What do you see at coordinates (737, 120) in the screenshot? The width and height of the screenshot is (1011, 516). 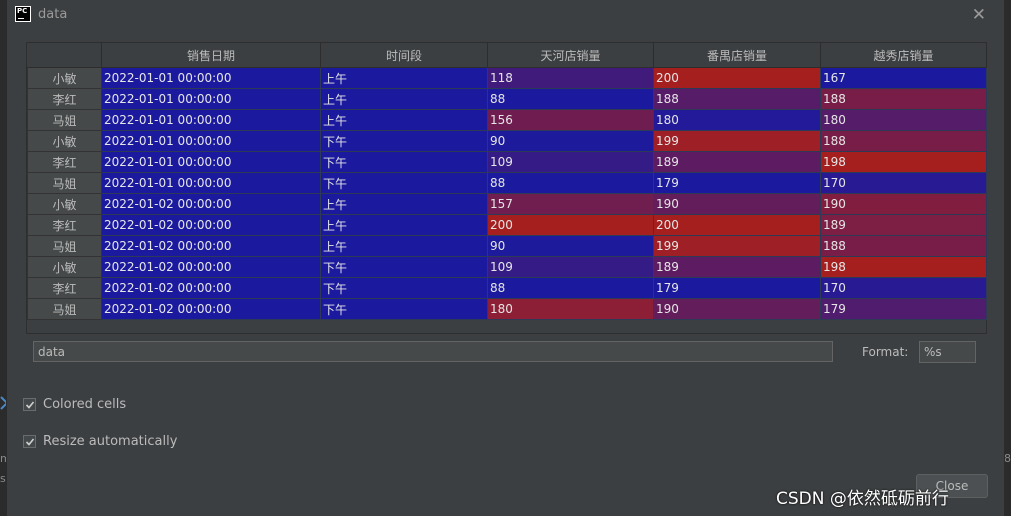 I see `panyu-sales-cell: 180` at bounding box center [737, 120].